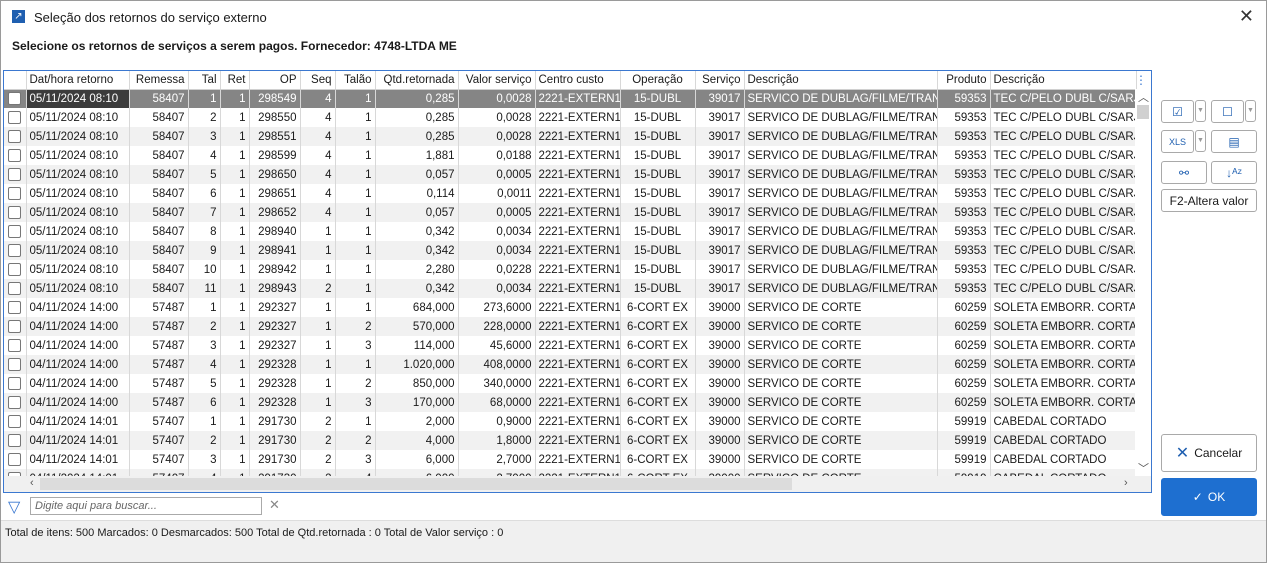 The width and height of the screenshot is (1267, 563). I want to click on vertical-scrollbar: ︿ ﹀, so click(1143, 282).